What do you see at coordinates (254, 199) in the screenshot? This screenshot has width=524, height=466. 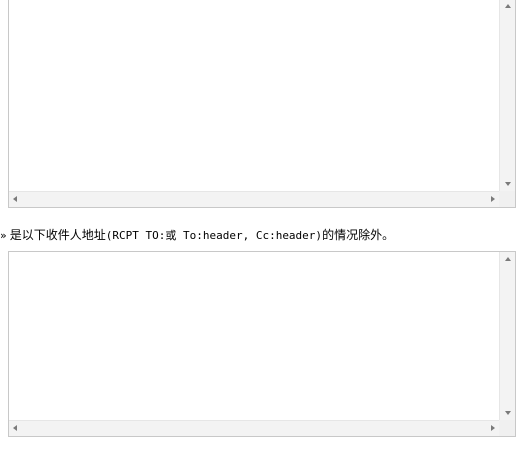 I see `textarea-top-horizontal-scrollbar` at bounding box center [254, 199].